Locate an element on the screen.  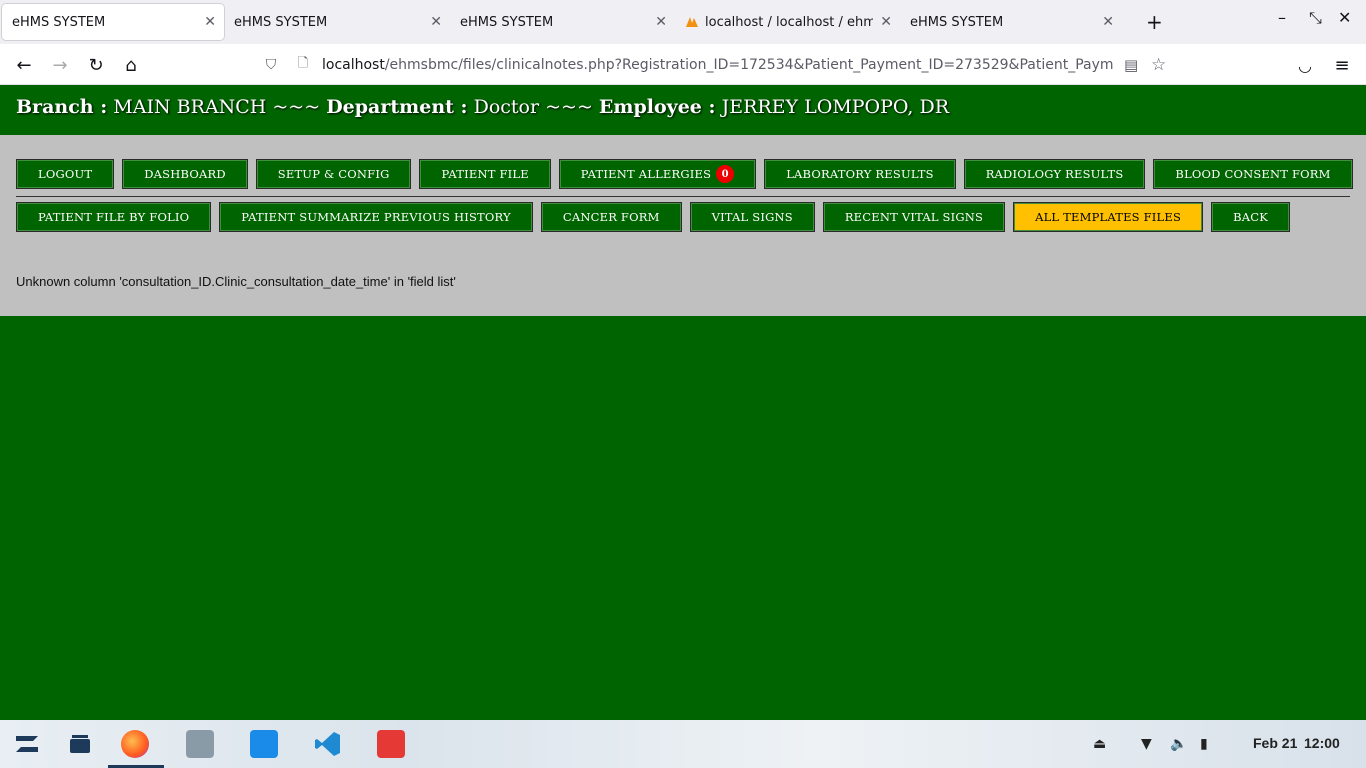
phpmyadmin-icon is located at coordinates (692, 22).